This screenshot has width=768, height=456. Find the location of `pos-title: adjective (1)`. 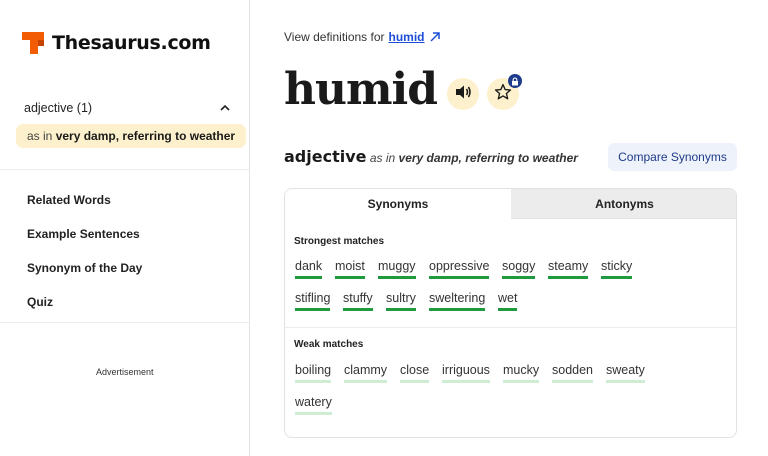

pos-title: adjective (1) is located at coordinates (58, 108).